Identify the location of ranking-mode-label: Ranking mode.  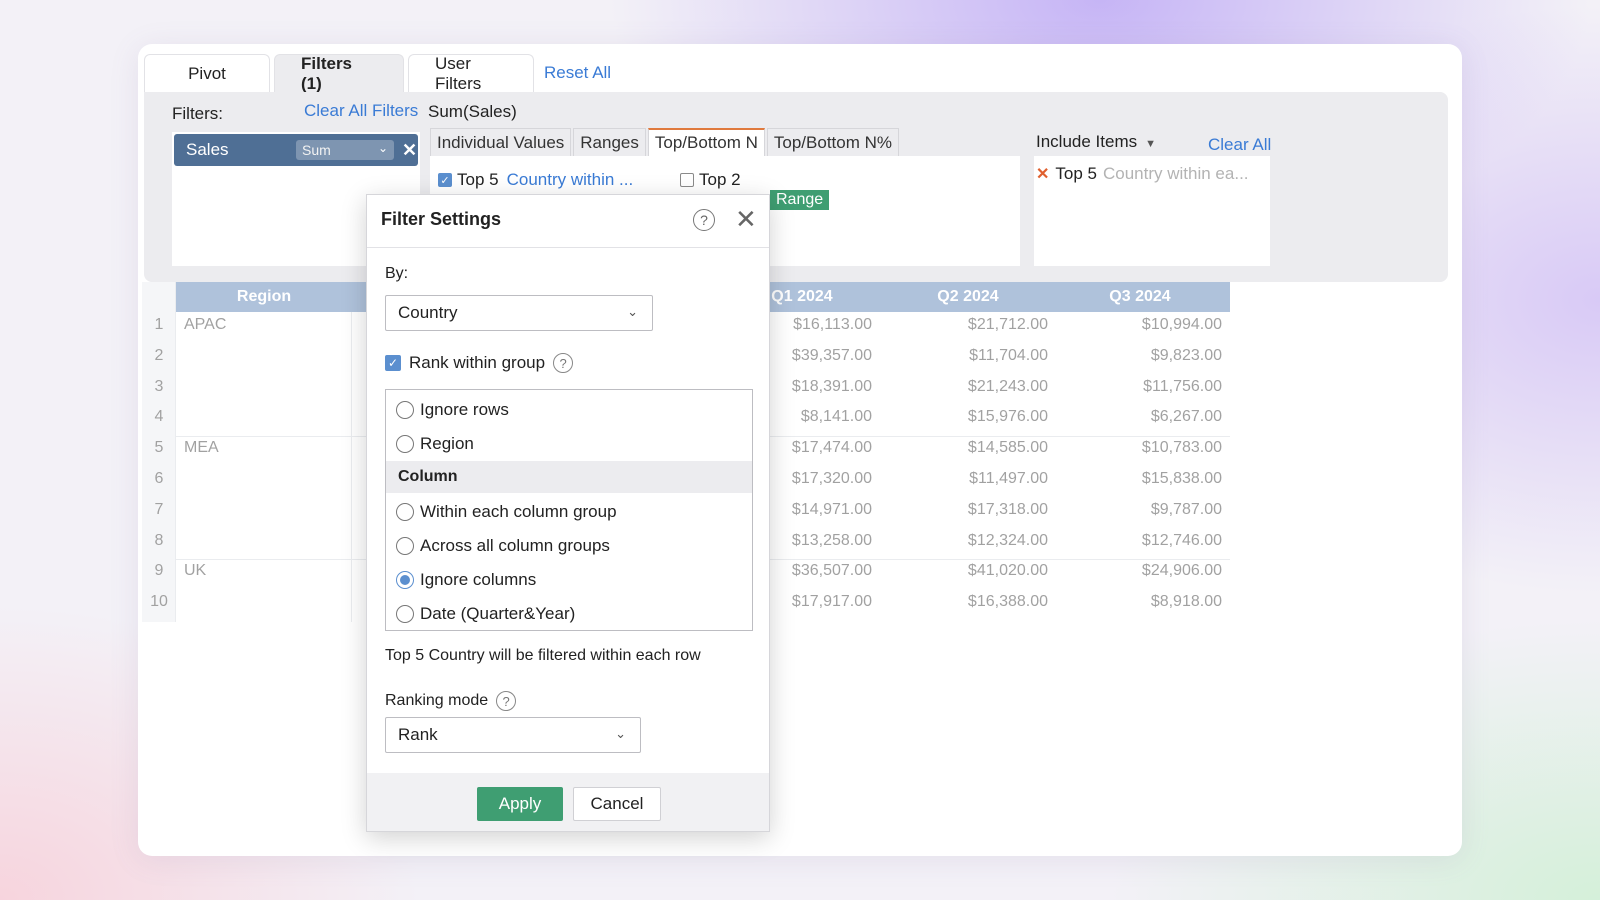
(437, 700).